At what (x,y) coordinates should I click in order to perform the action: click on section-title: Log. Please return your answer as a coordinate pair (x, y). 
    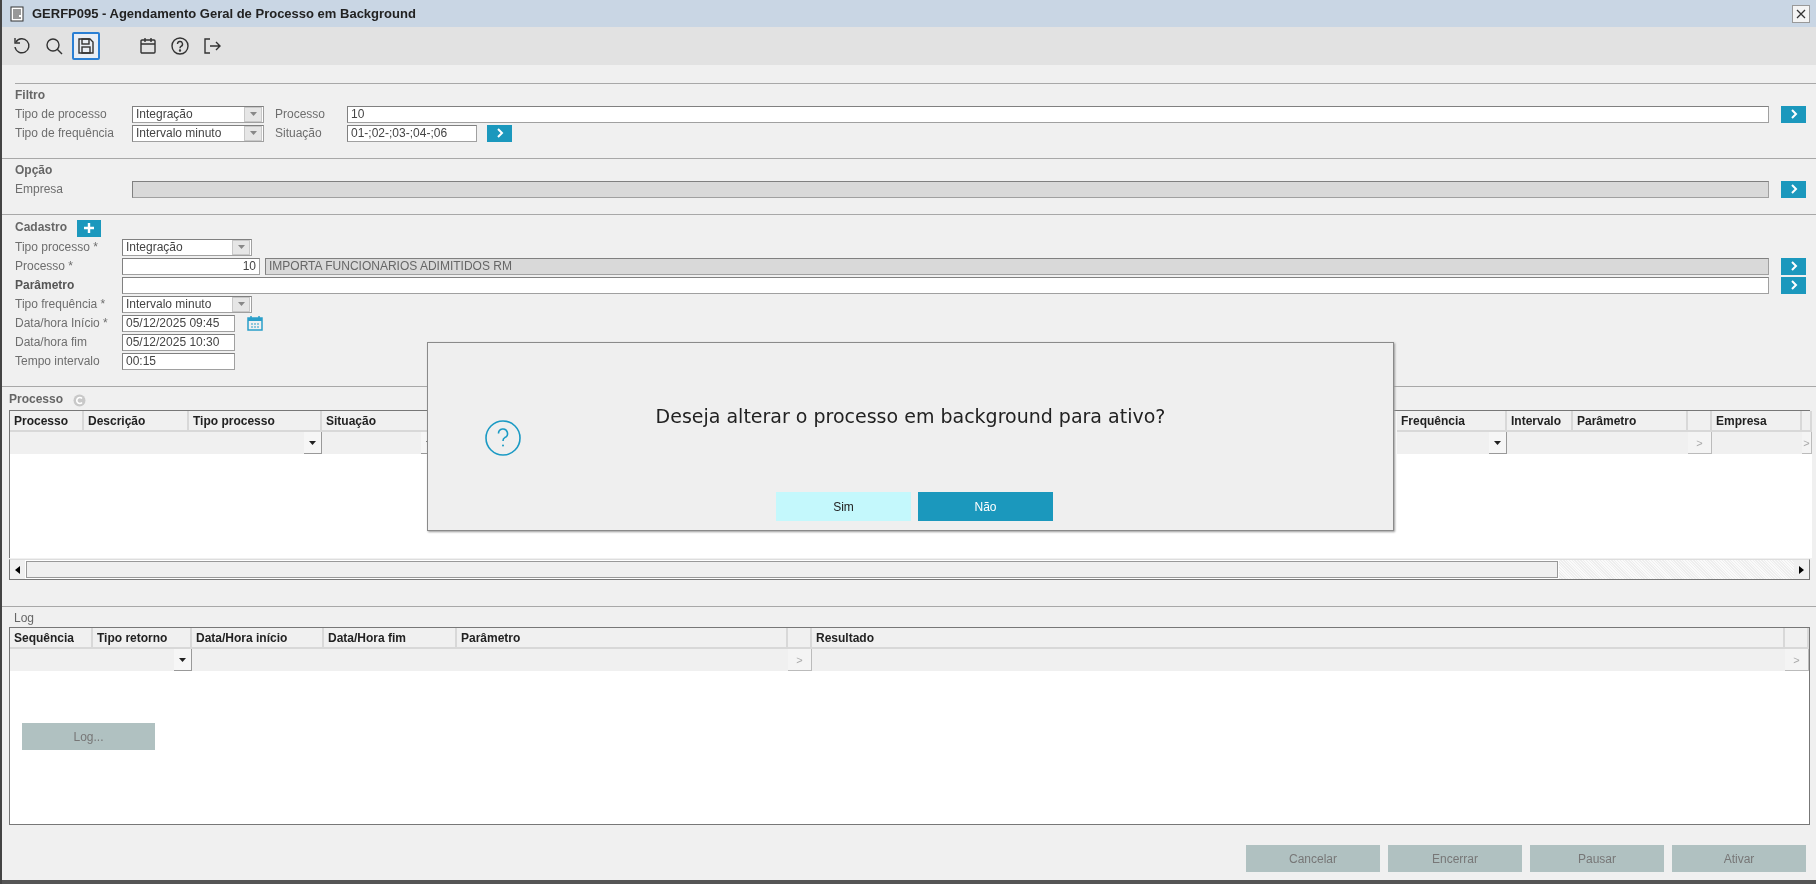
    Looking at the image, I should click on (25, 618).